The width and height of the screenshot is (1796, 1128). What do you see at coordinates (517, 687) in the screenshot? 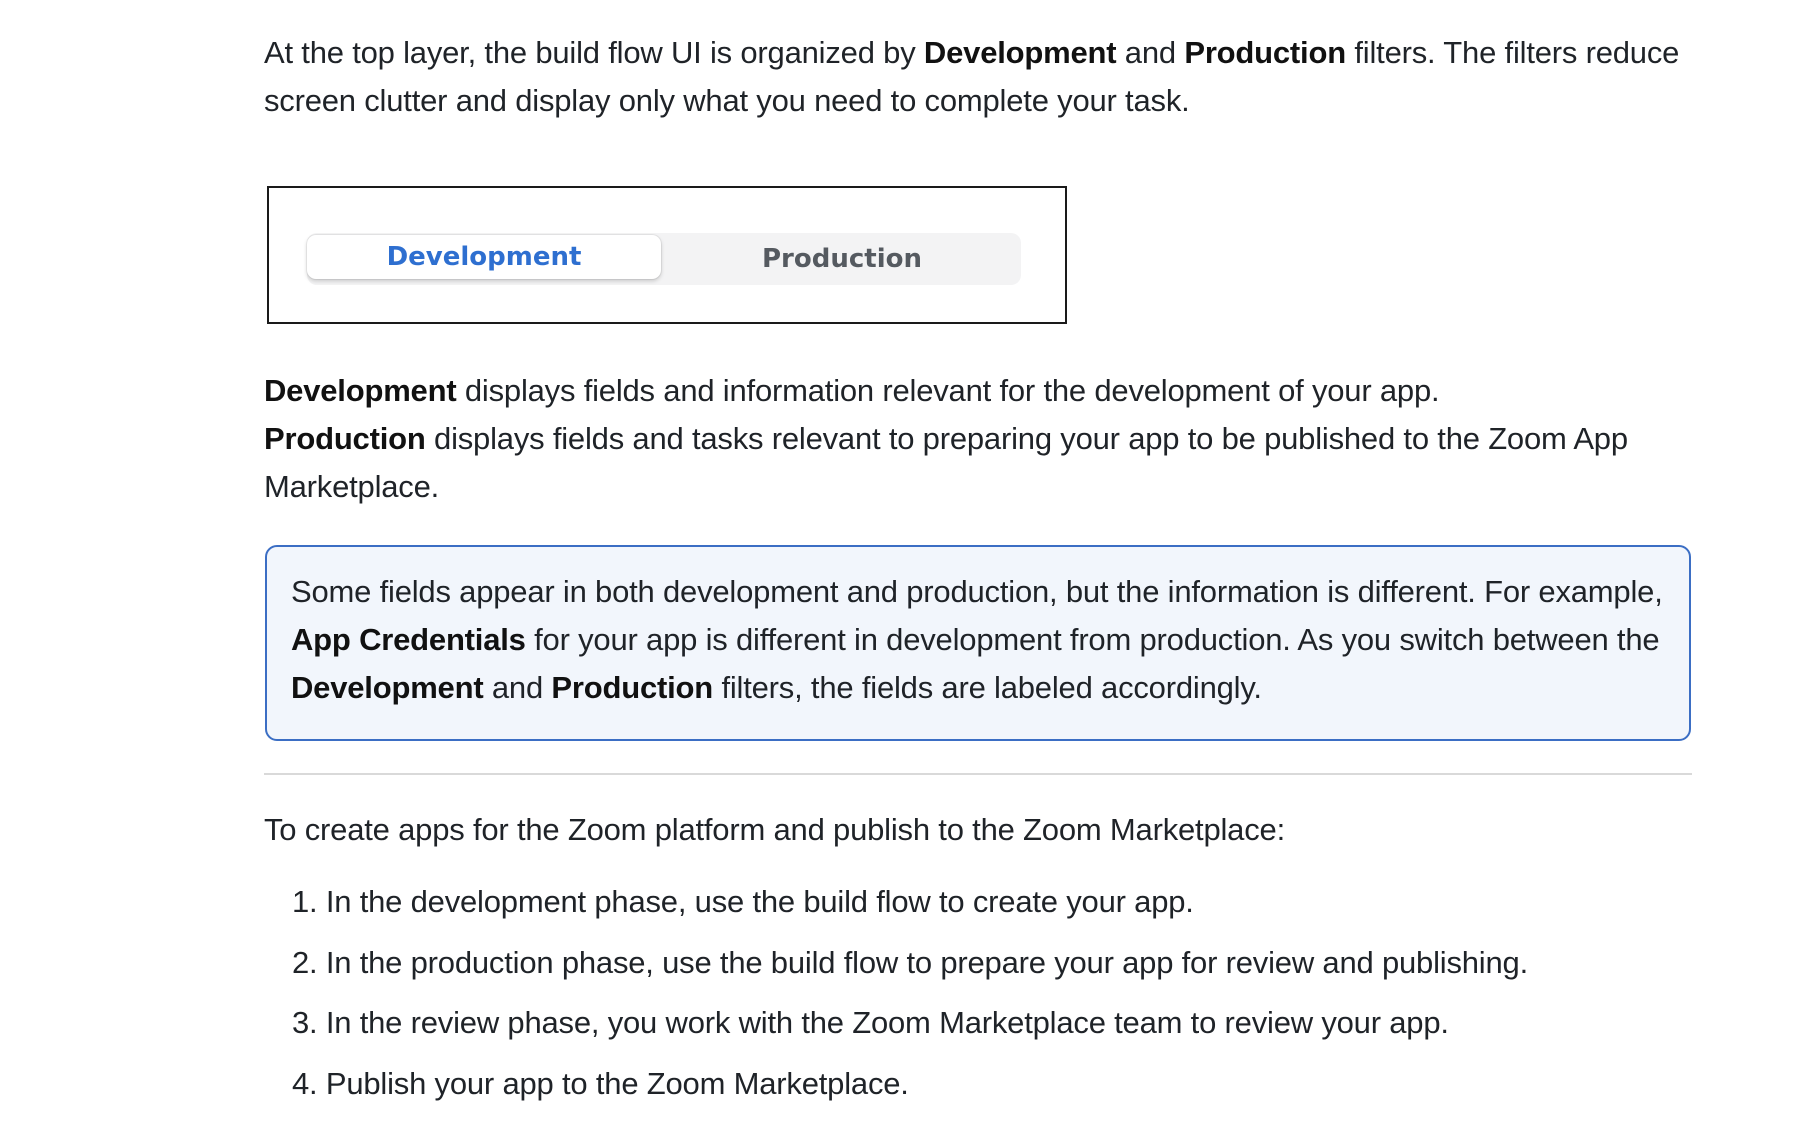
I see `note-text-3: and` at bounding box center [517, 687].